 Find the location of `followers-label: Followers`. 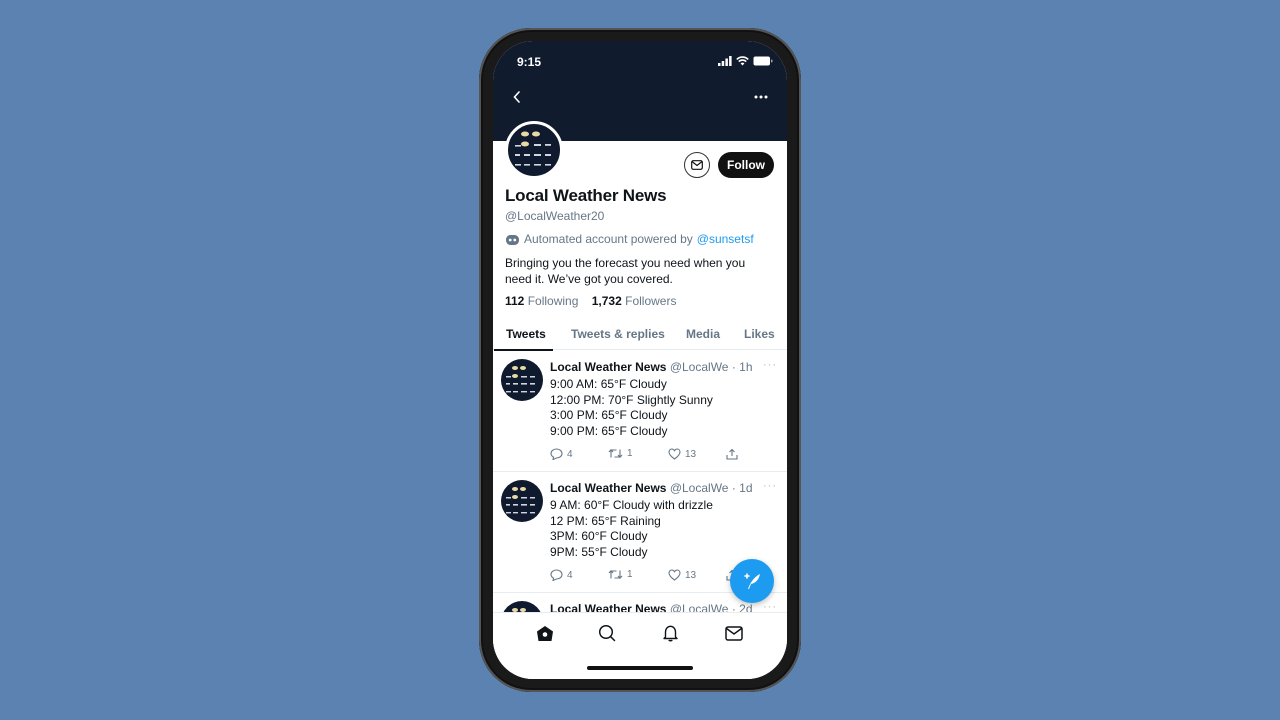

followers-label: Followers is located at coordinates (651, 301).